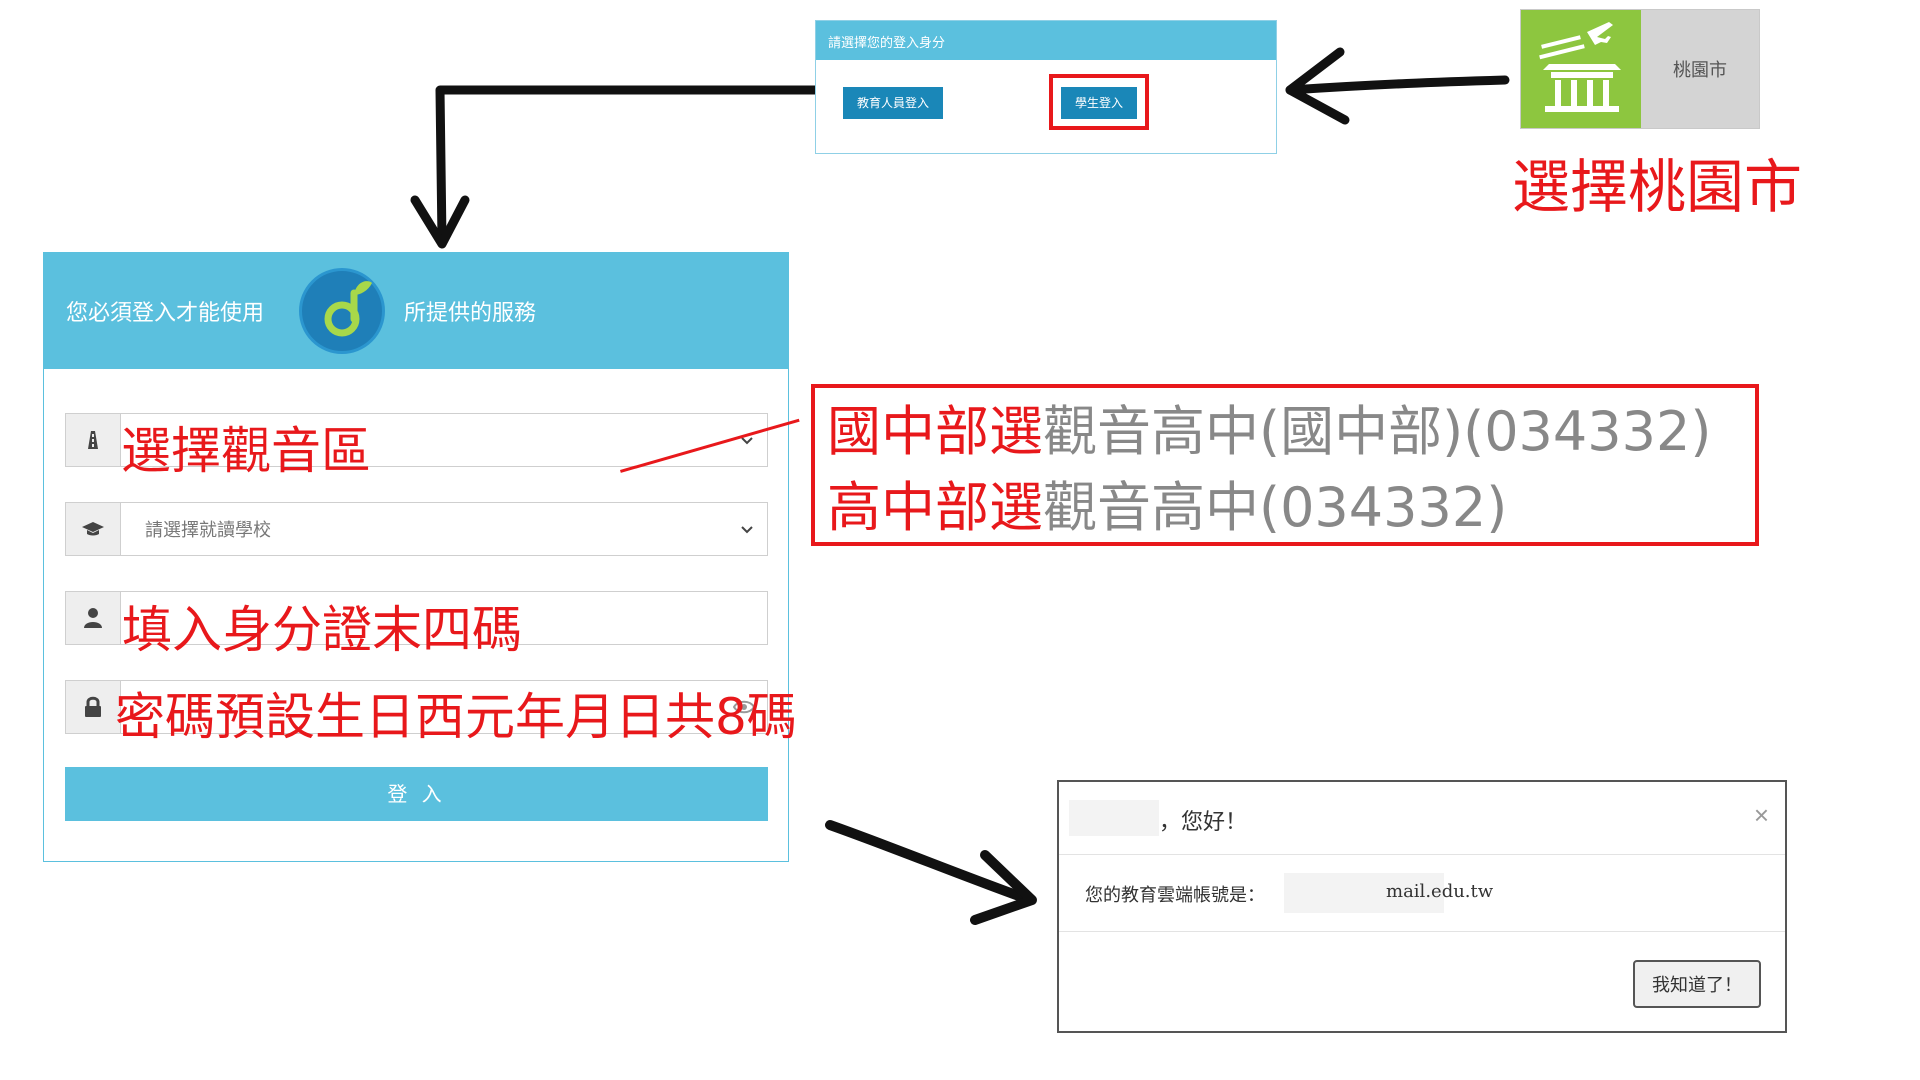 This screenshot has height=1080, width=1920. I want to click on senior-prefix: 高中部選, so click(935, 507).